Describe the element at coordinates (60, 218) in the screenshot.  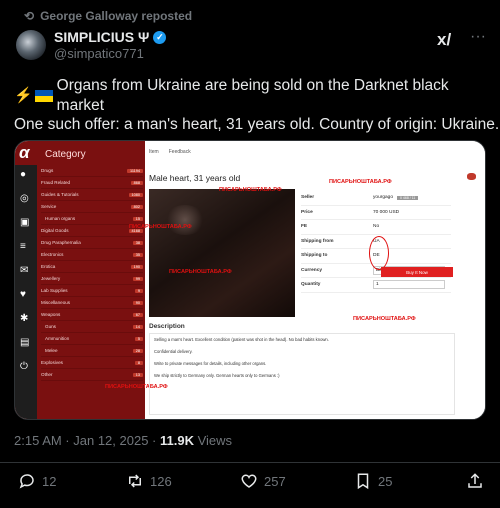
I see `category-label: Human organs` at that location.